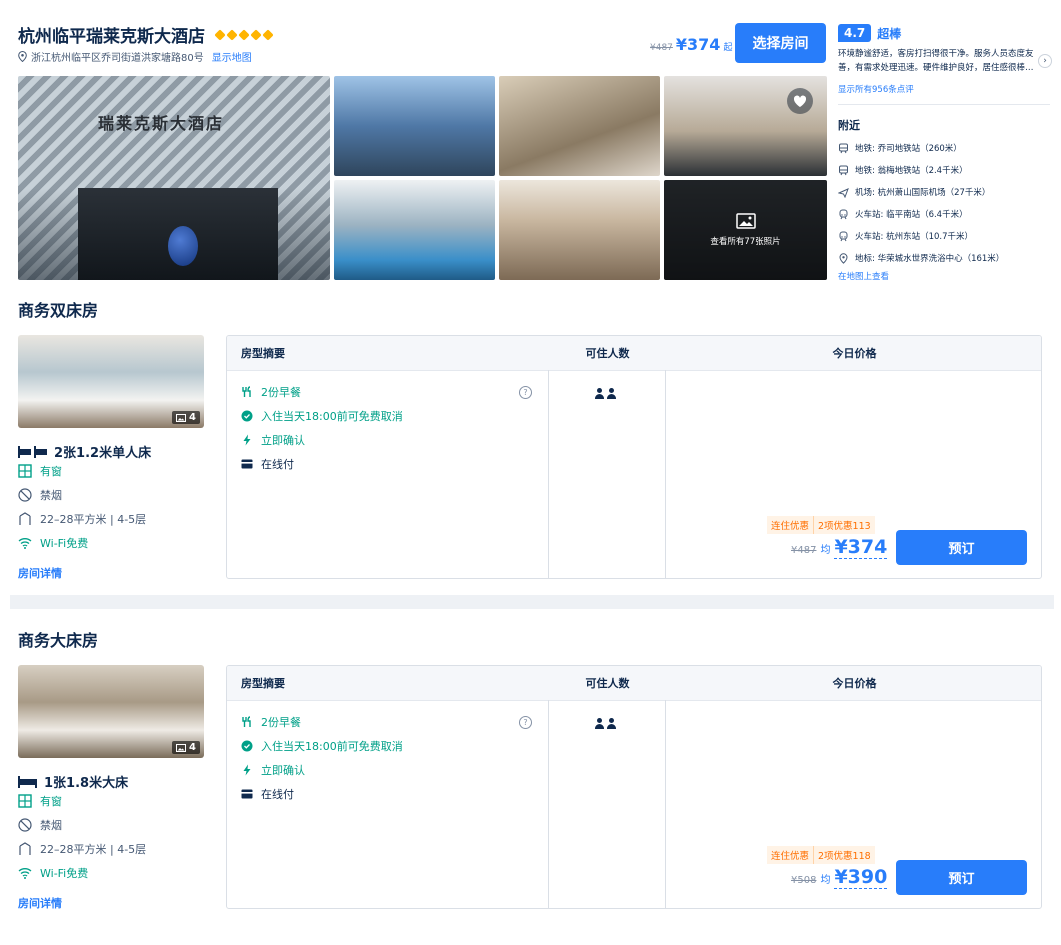 The height and width of the screenshot is (945, 1061). I want to click on promo-tag: 2项优惠118, so click(844, 855).